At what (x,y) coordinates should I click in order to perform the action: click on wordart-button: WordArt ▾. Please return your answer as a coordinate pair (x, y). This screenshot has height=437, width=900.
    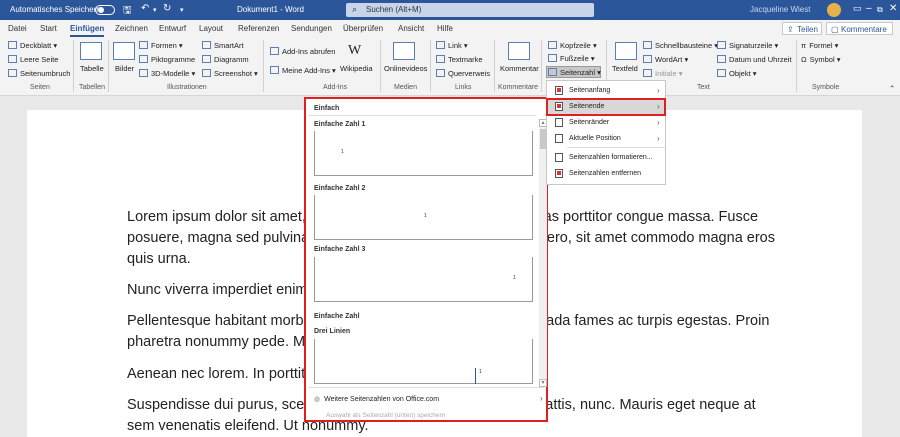
    Looking at the image, I should click on (665, 59).